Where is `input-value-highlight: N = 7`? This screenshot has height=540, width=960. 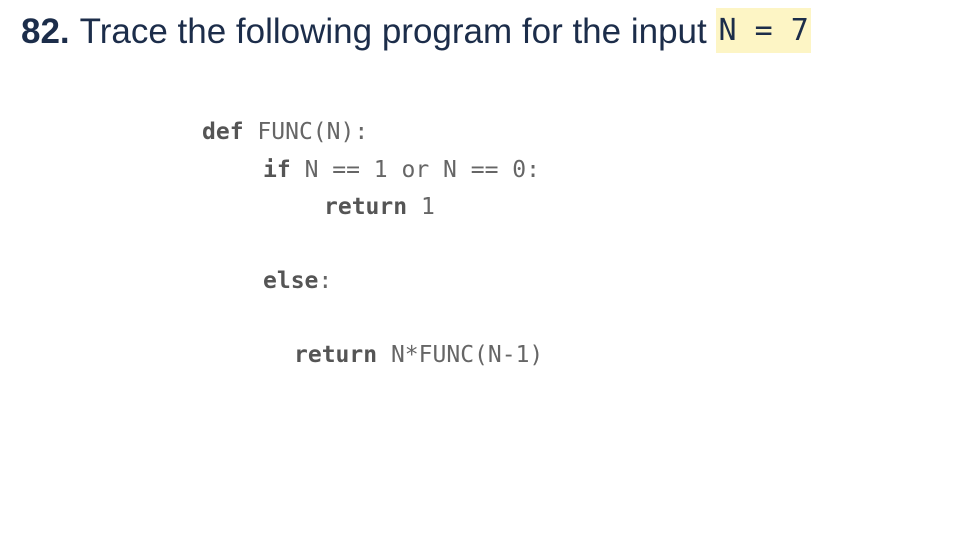 input-value-highlight: N = 7 is located at coordinates (763, 30).